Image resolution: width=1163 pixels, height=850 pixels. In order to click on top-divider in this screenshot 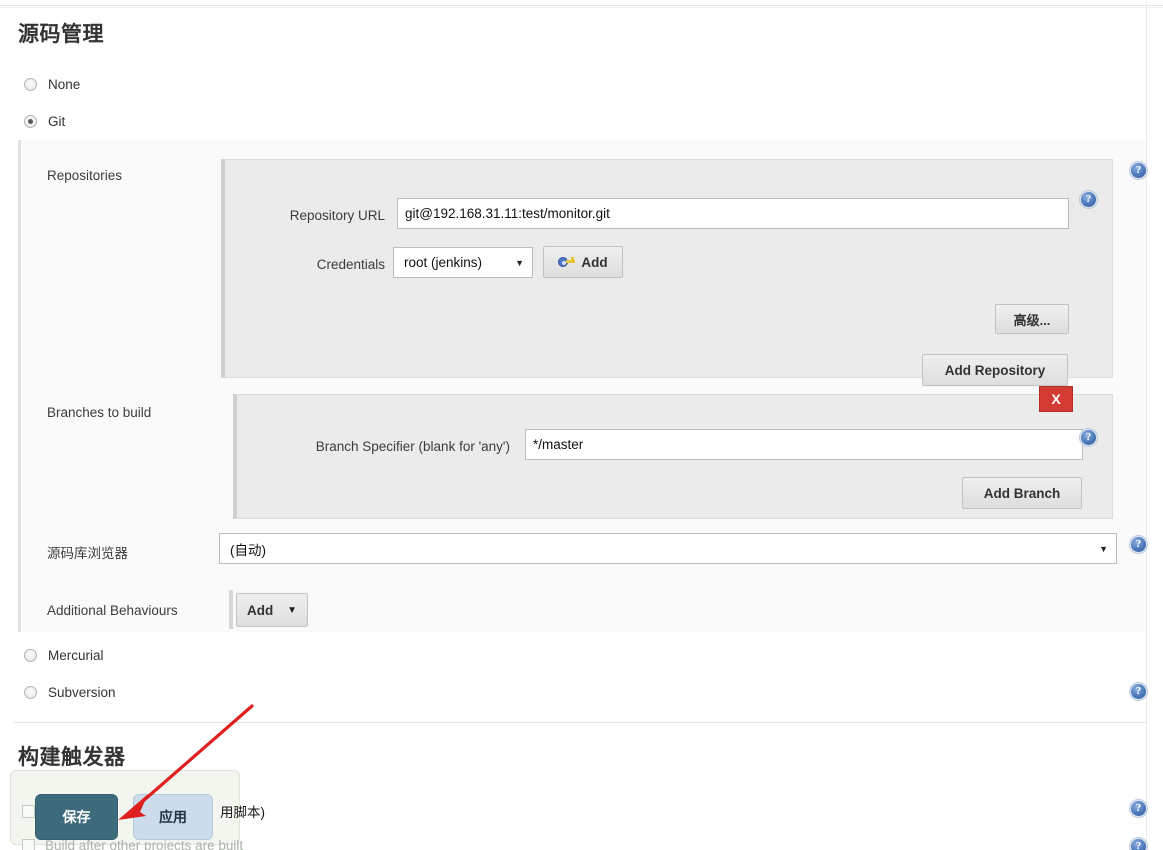, I will do `click(581, 5)`.